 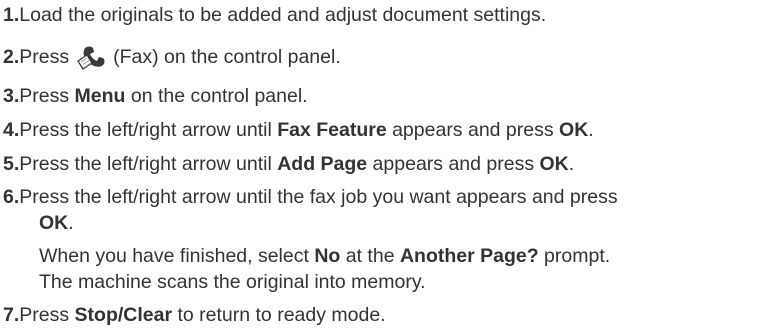 What do you see at coordinates (11, 15) in the screenshot?
I see `step-number: 1.` at bounding box center [11, 15].